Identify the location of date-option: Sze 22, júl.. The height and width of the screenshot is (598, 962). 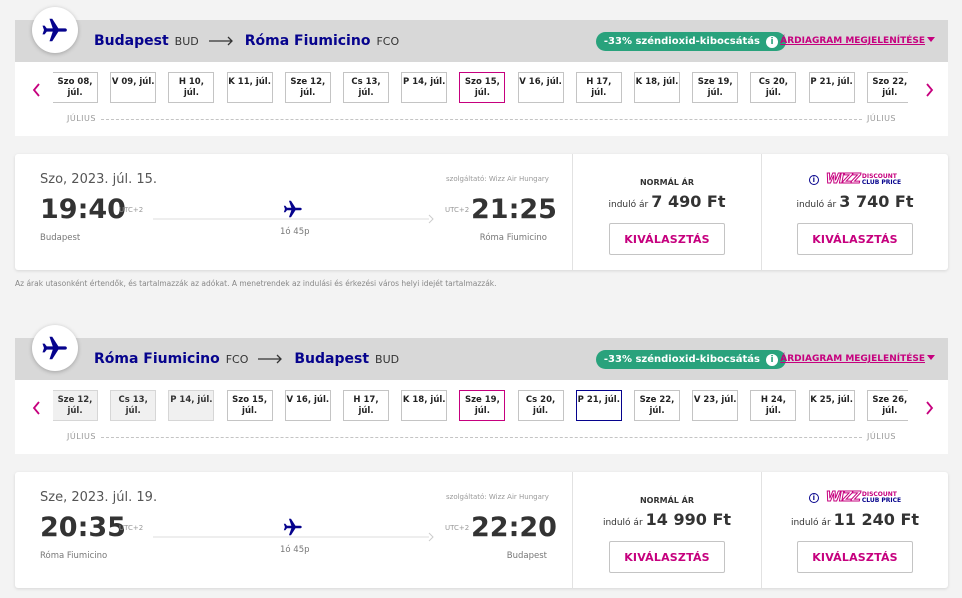
(657, 405).